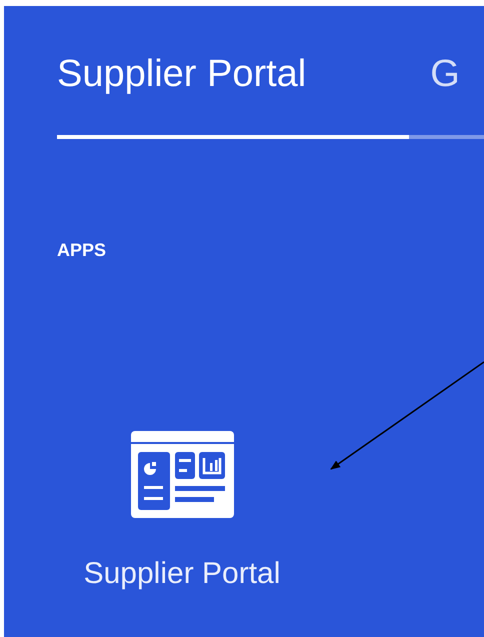 This screenshot has height=637, width=484. I want to click on app-label: Supplier Portal, so click(182, 574).